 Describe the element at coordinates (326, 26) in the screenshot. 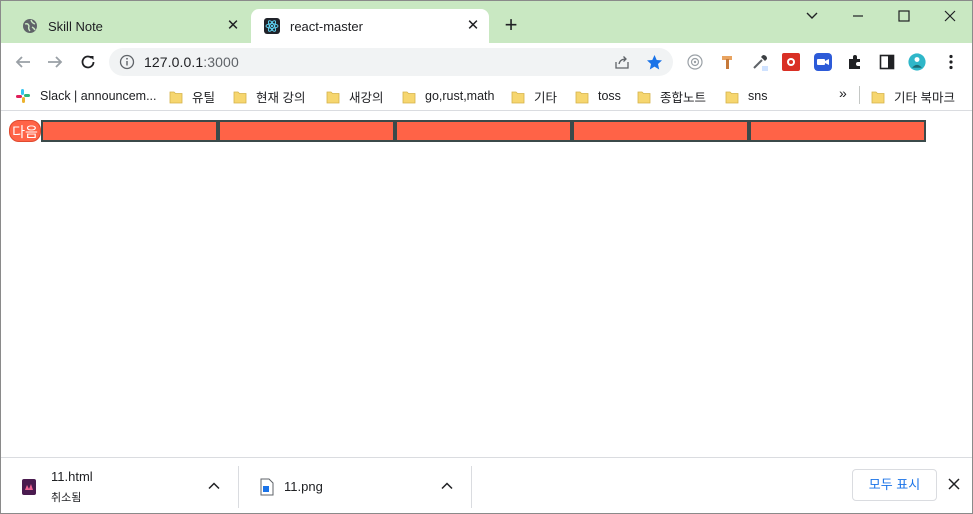

I see `tab-title: react-master` at that location.